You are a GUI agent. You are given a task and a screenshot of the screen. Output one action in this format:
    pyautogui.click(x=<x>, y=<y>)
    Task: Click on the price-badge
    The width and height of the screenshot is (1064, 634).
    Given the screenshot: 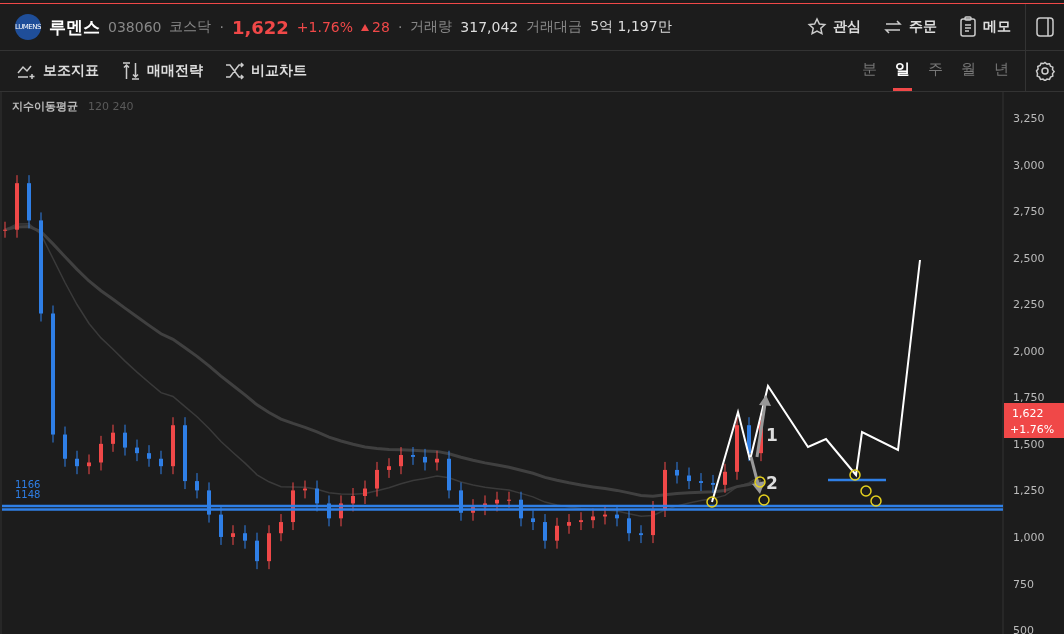 What is the action you would take?
    pyautogui.click(x=1034, y=420)
    